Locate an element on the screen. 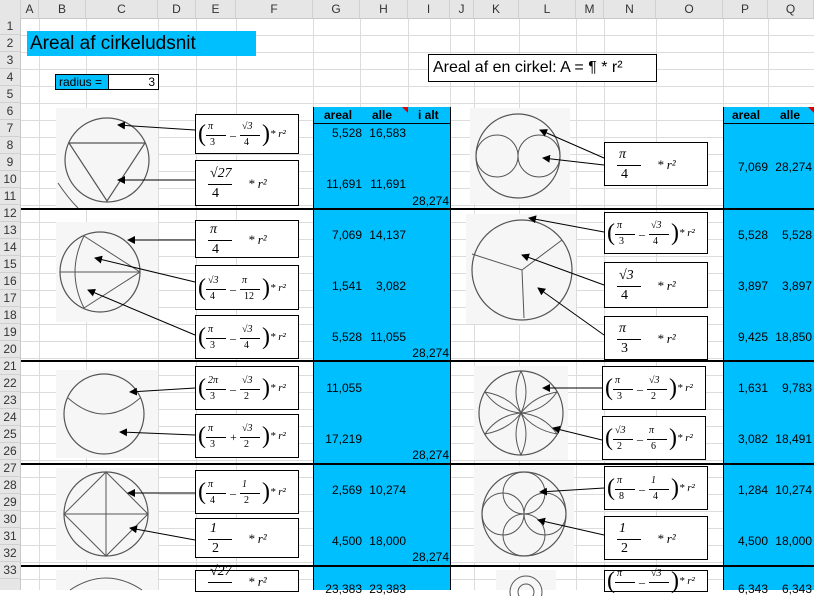  denominator: 8 is located at coordinates (621, 496).